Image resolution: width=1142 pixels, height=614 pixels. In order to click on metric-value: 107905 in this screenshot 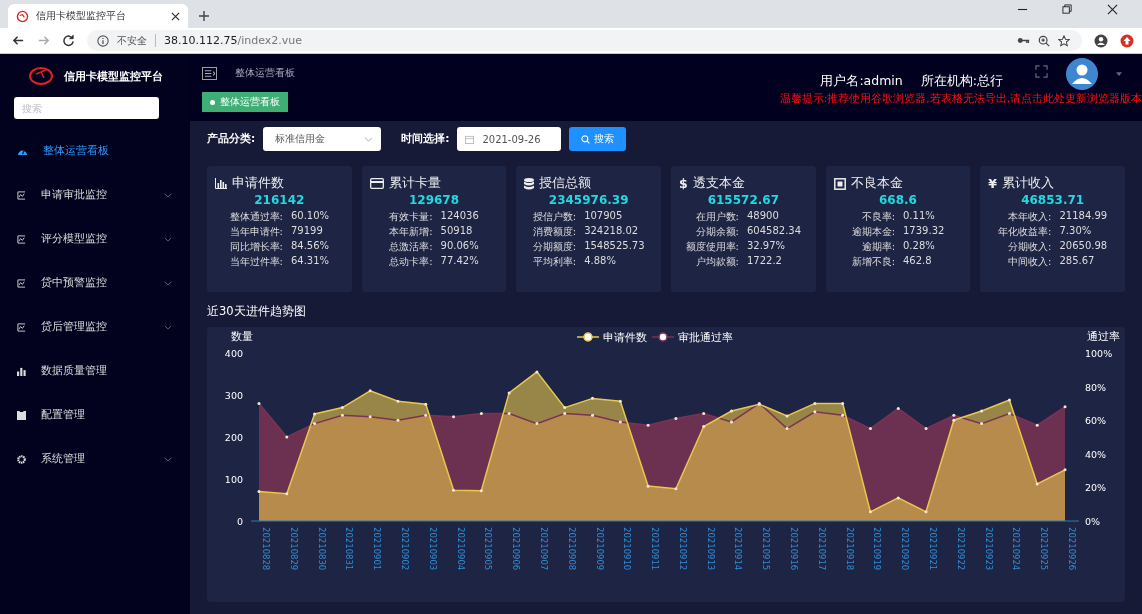, I will do `click(604, 216)`.